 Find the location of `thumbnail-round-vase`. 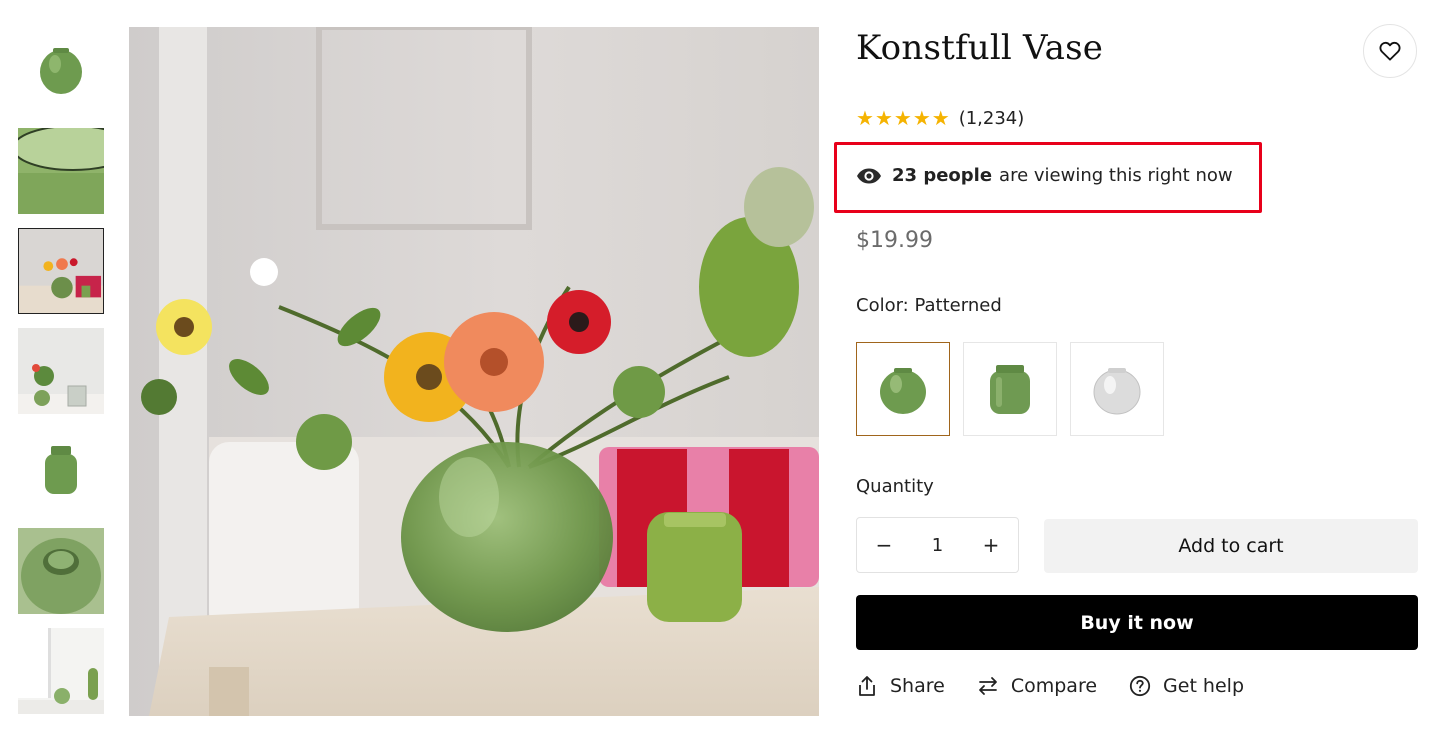

thumbnail-round-vase is located at coordinates (61, 71).